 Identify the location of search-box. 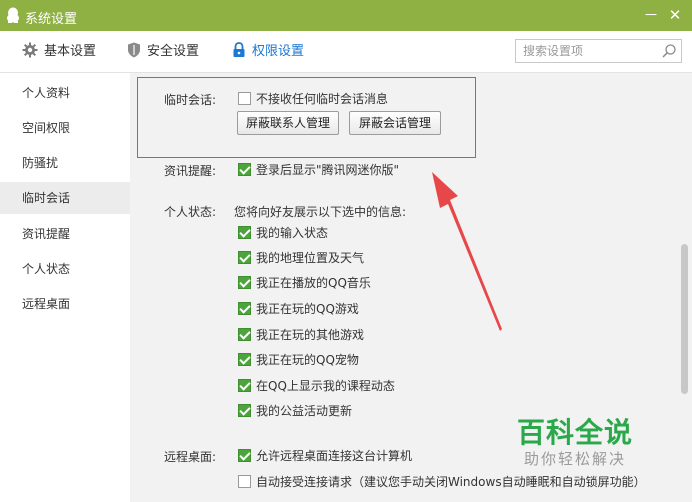
(598, 51).